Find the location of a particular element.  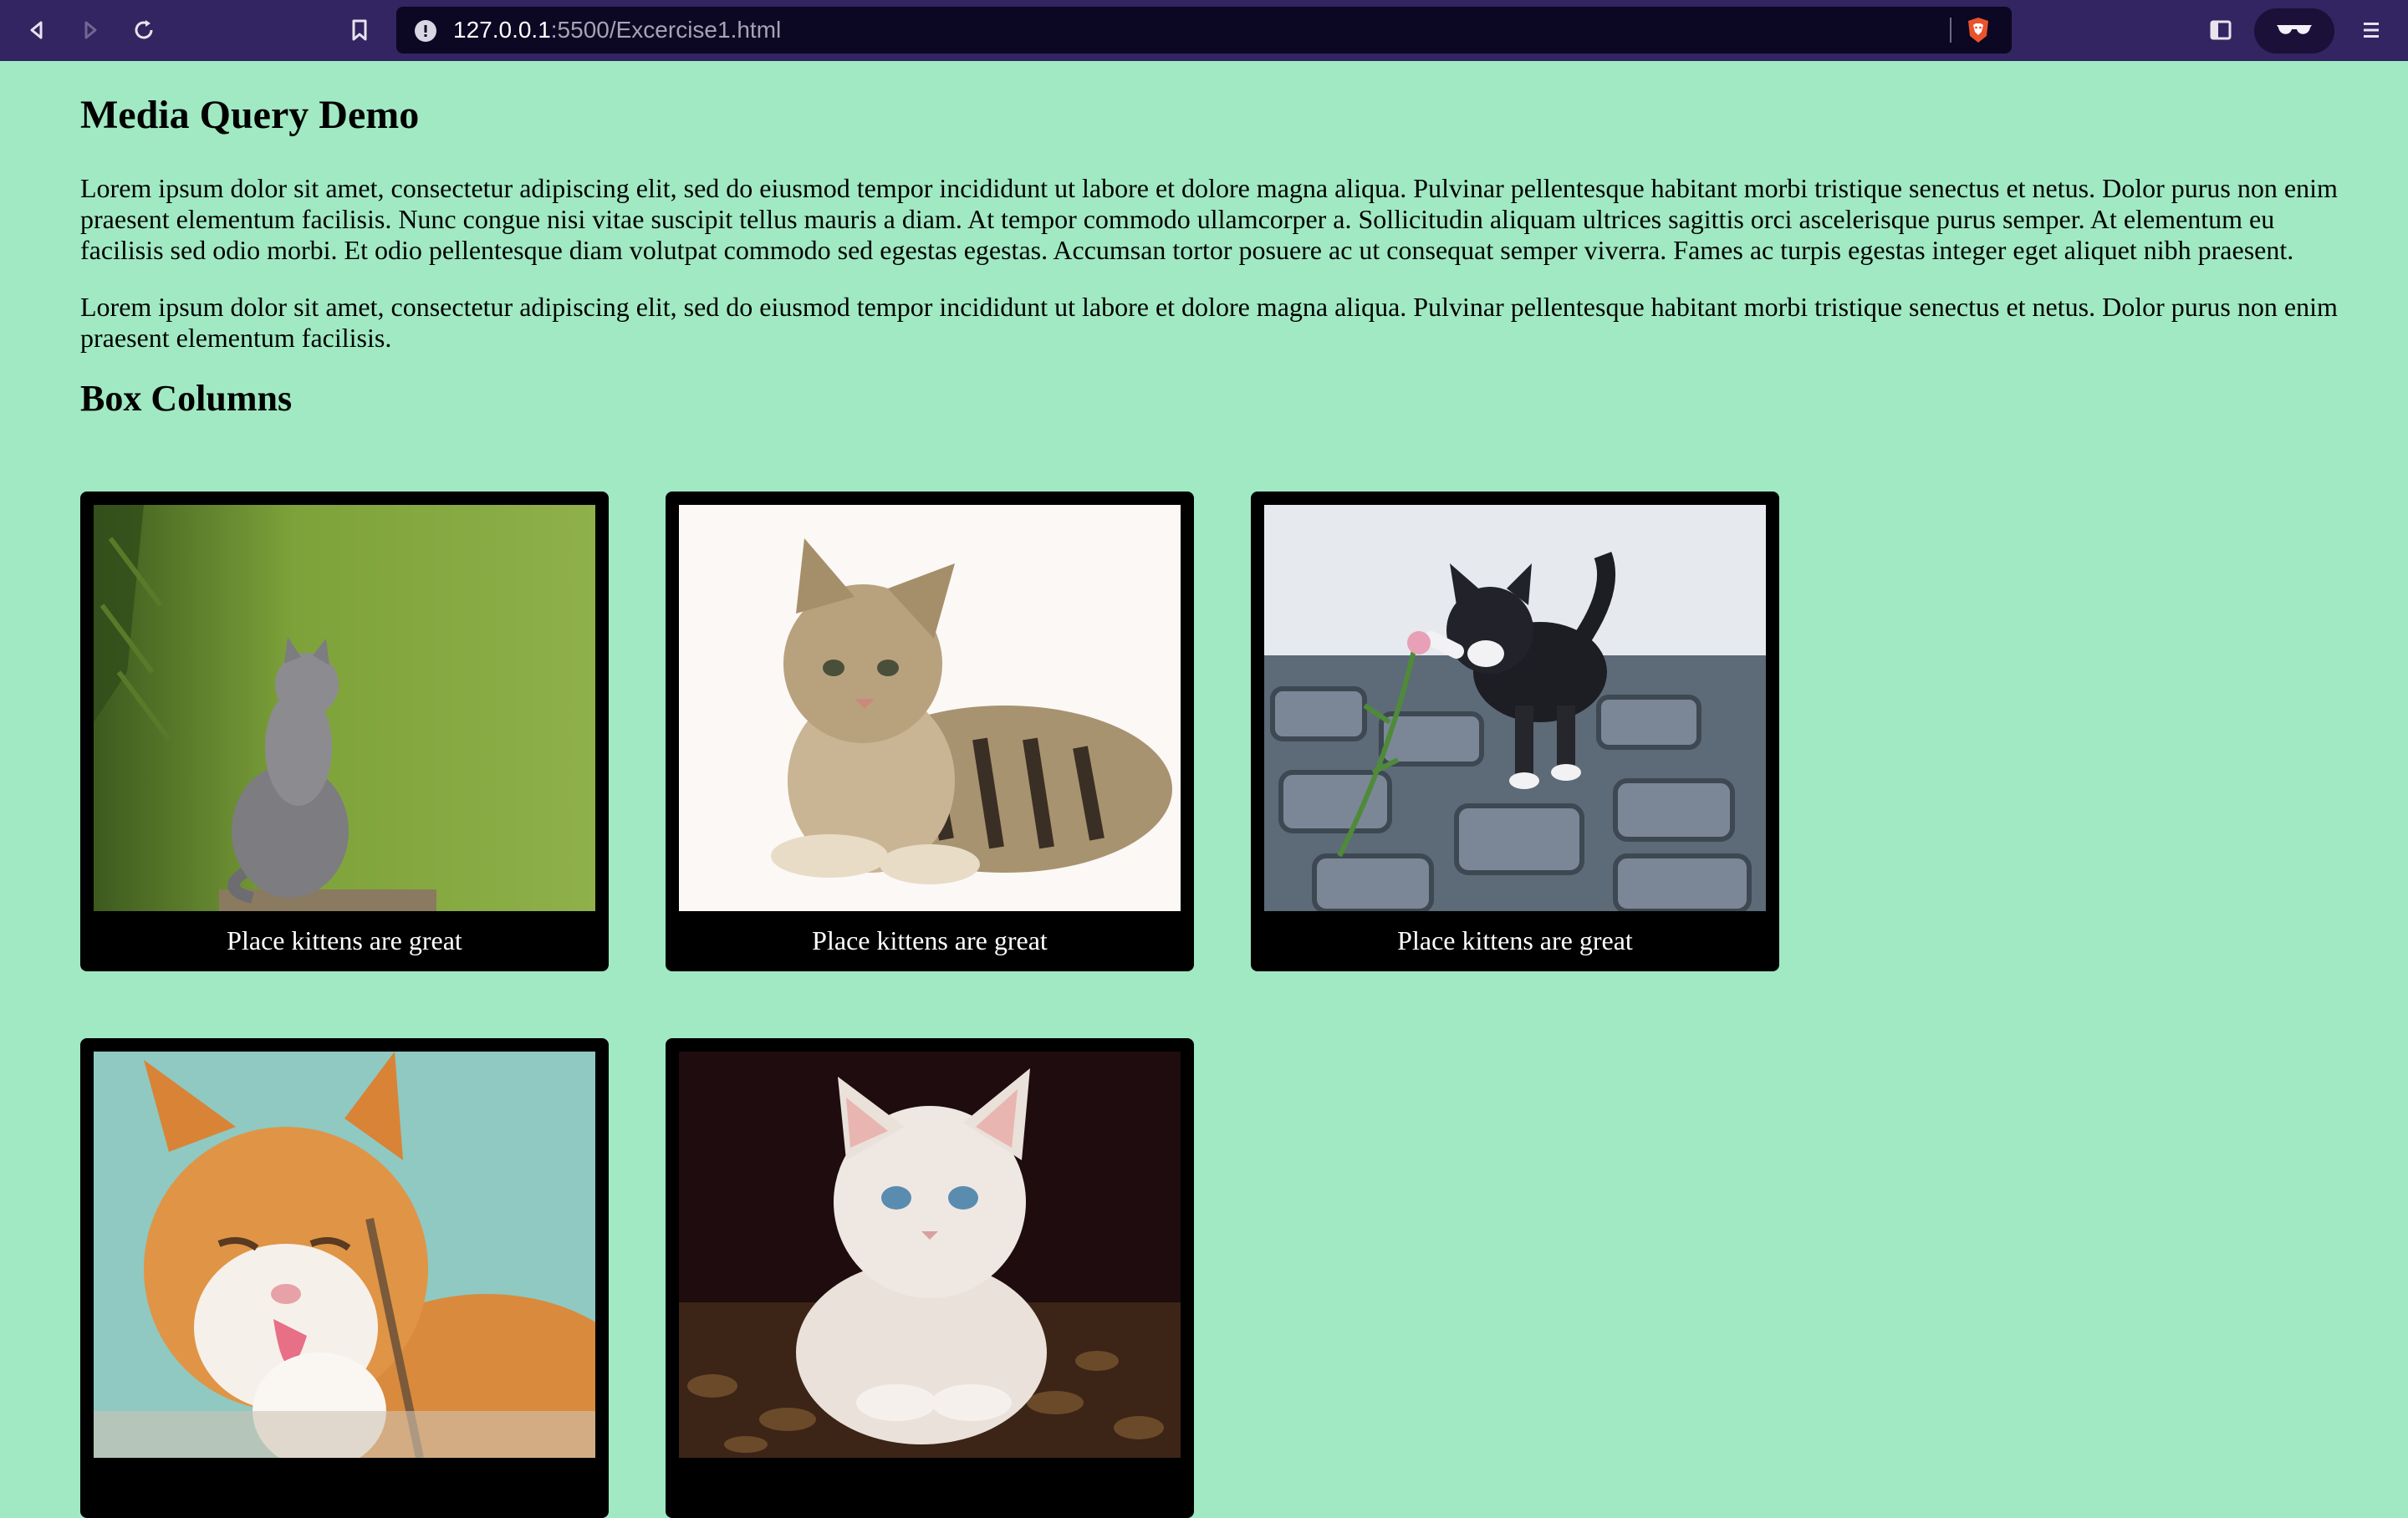

info-icon is located at coordinates (426, 31).